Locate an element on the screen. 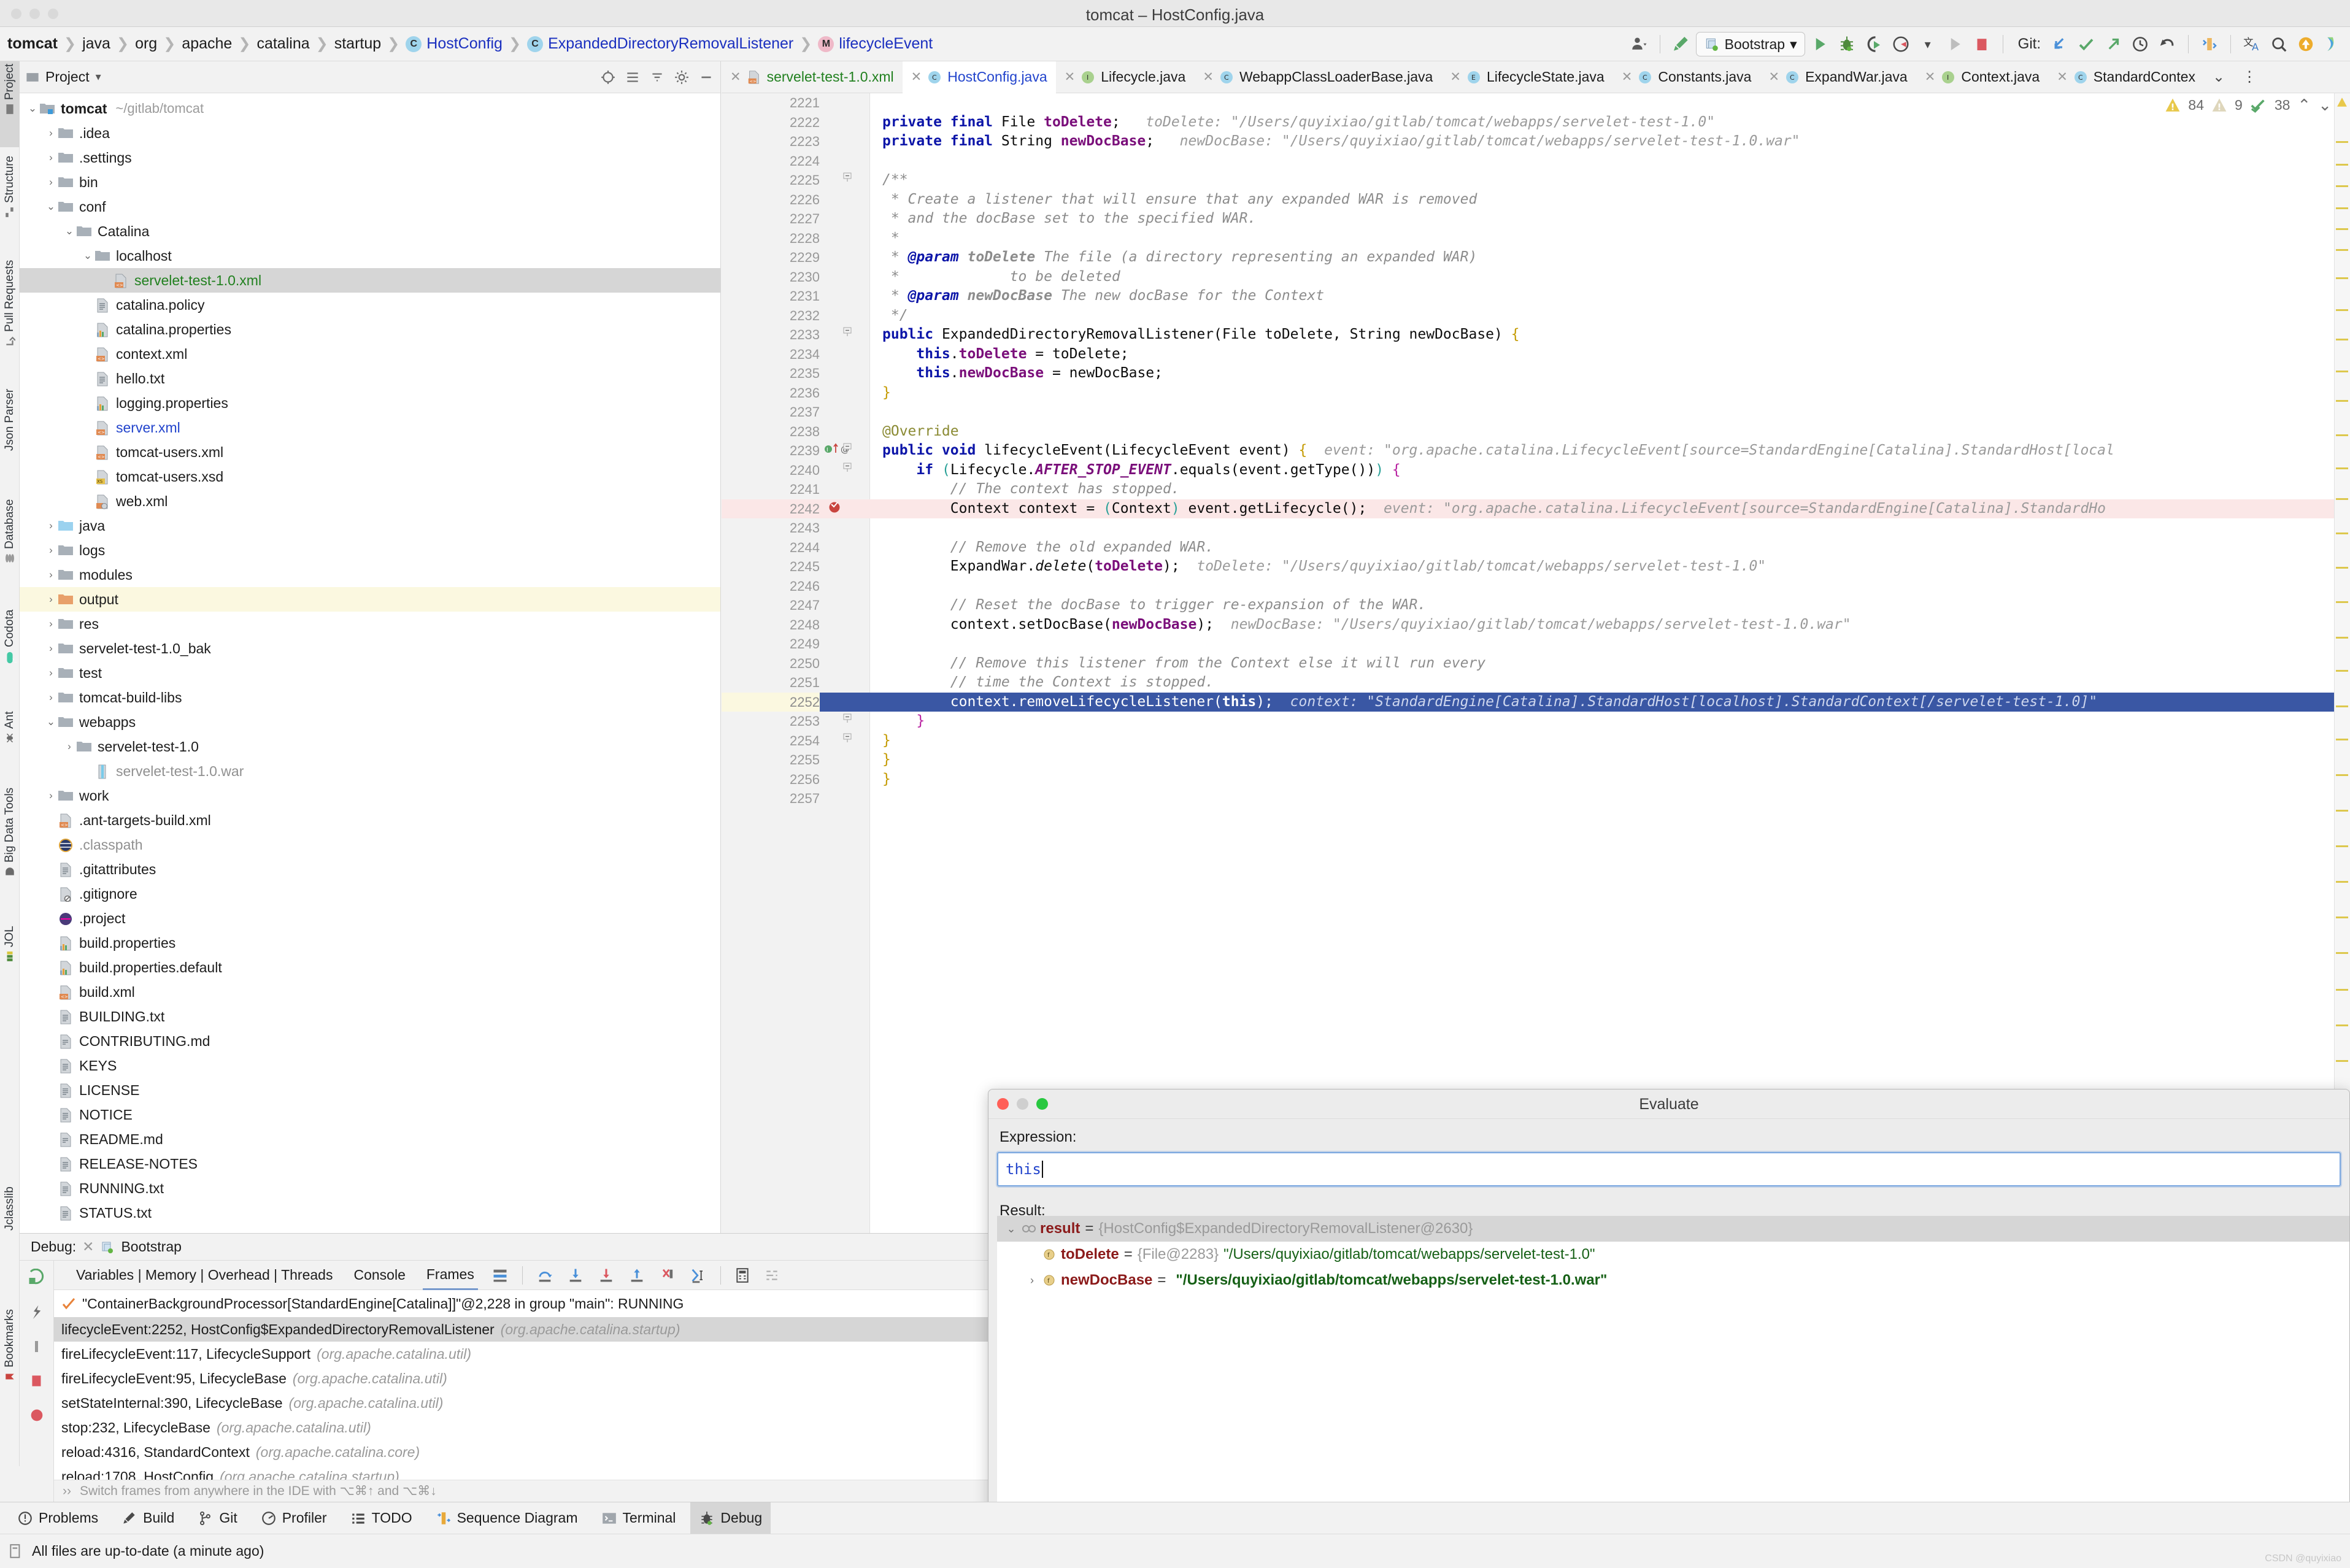  code-line-2234: 2234 this.toDelete = toDelete; is located at coordinates (1536, 354).